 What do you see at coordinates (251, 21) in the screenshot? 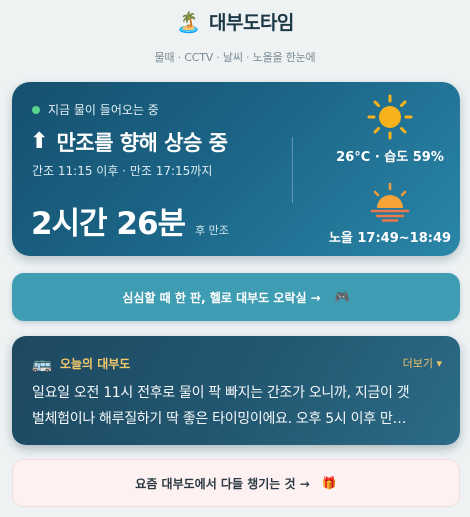
I see `app-title: 대부도타임` at bounding box center [251, 21].